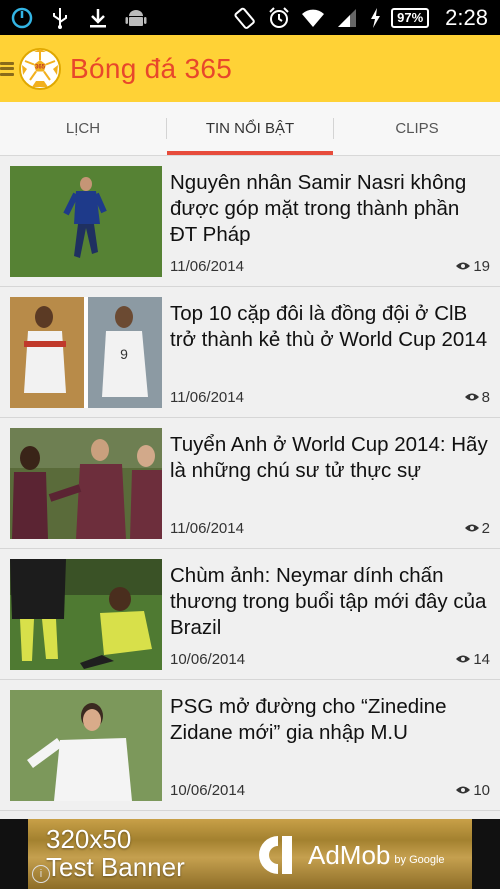  I want to click on tab-bar: LỊCH TIN NỔI BẬT CLIPS, so click(250, 129).